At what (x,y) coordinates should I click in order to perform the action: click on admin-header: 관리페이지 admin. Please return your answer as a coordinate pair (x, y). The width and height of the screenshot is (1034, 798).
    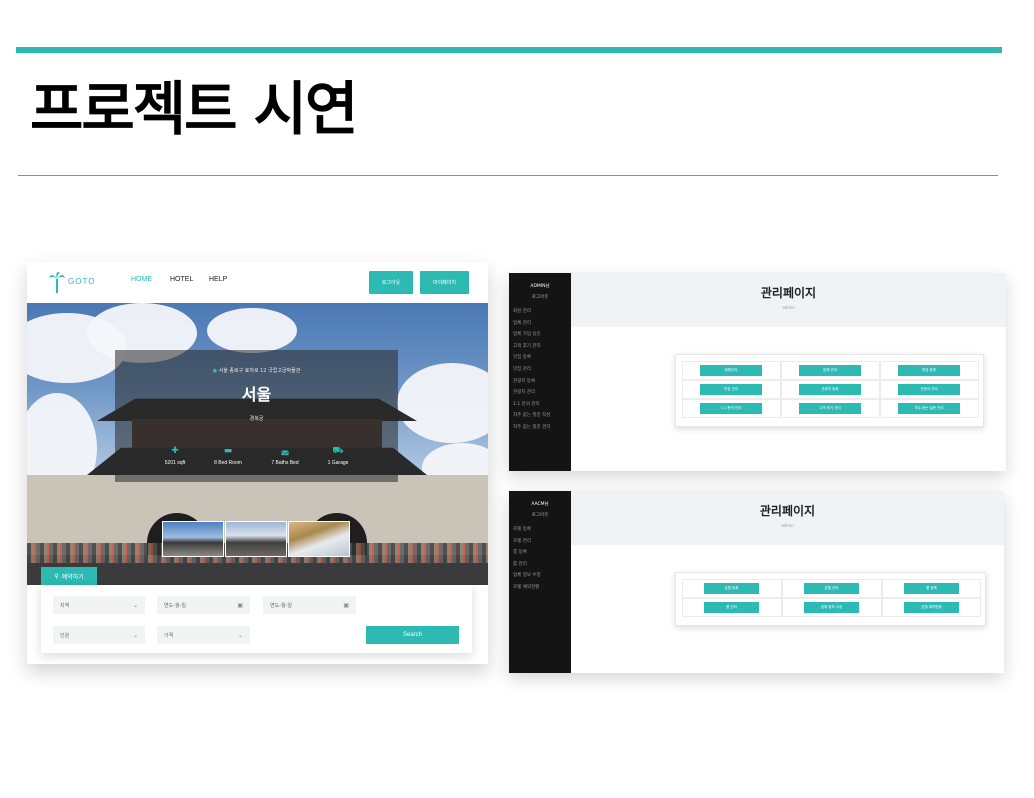
    Looking at the image, I should click on (788, 300).